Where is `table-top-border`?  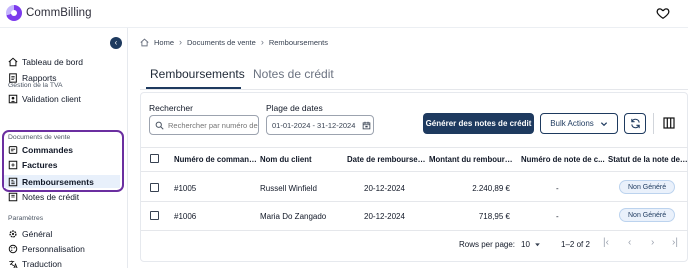
table-top-border is located at coordinates (414, 147).